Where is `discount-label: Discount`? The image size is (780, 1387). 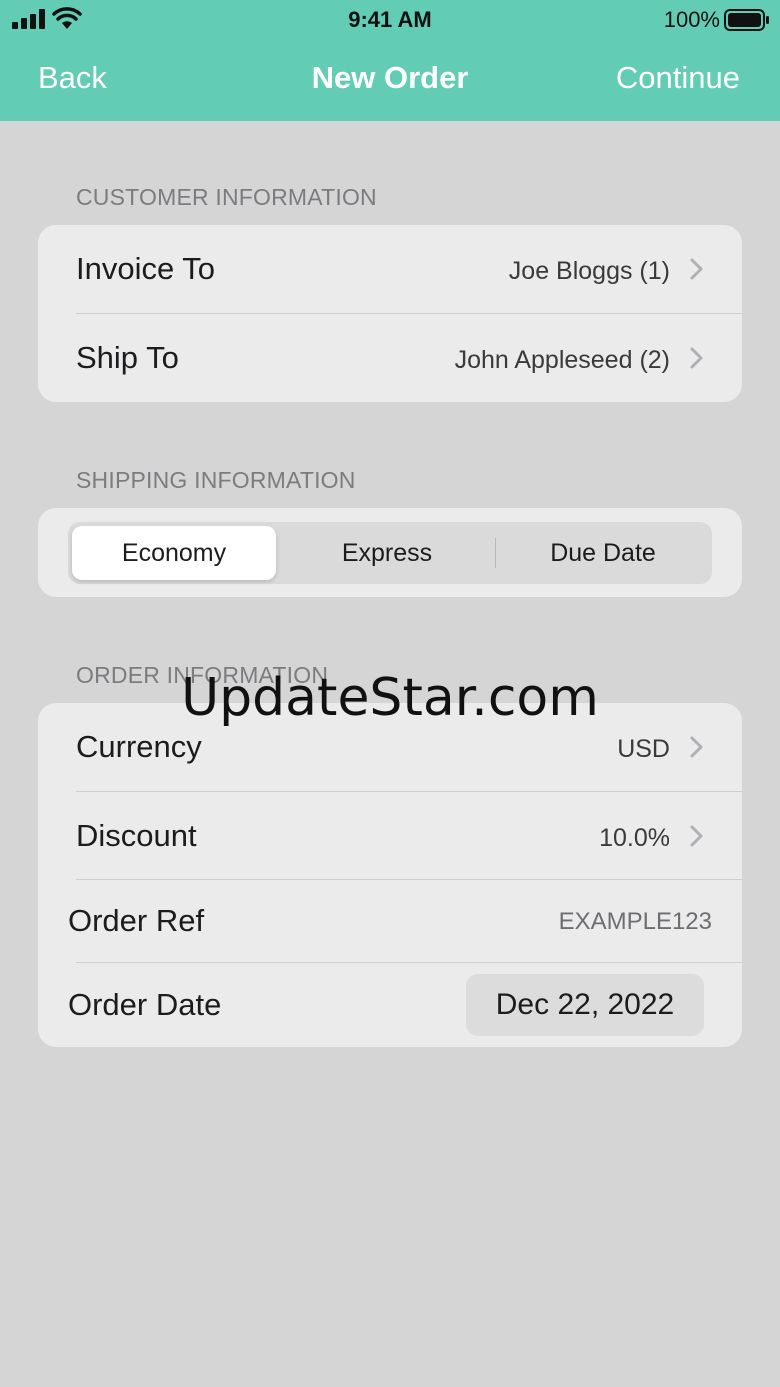
discount-label: Discount is located at coordinates (136, 835).